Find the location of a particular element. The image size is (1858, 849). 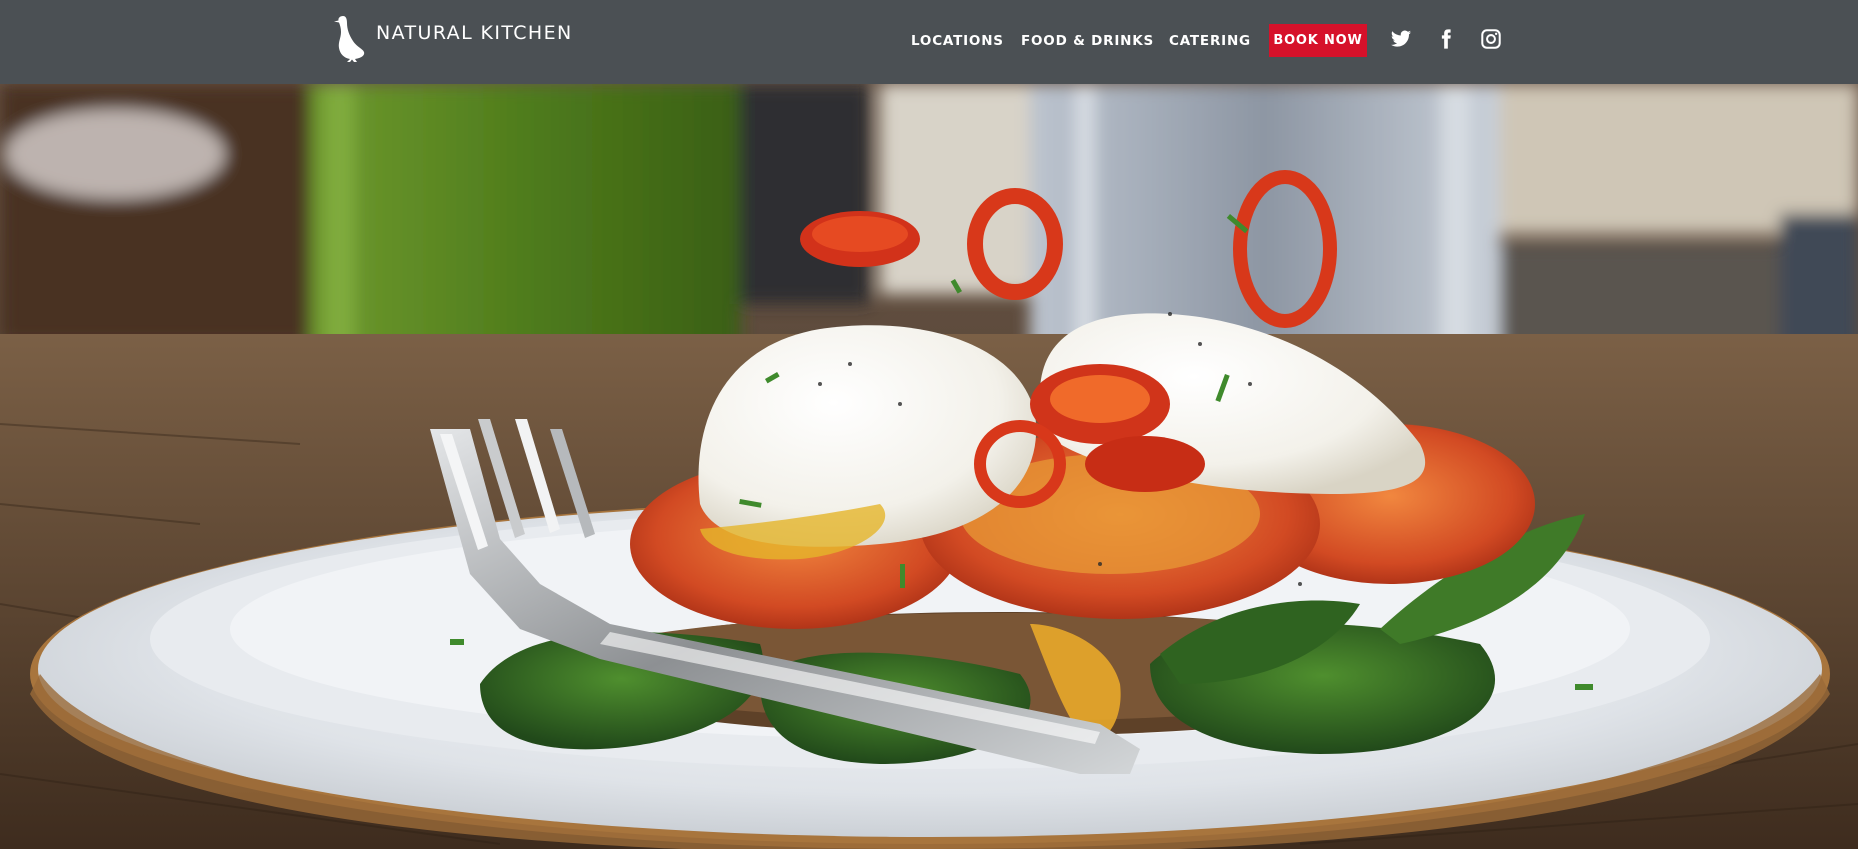

nav-locations: LOCATIONS is located at coordinates (957, 41).